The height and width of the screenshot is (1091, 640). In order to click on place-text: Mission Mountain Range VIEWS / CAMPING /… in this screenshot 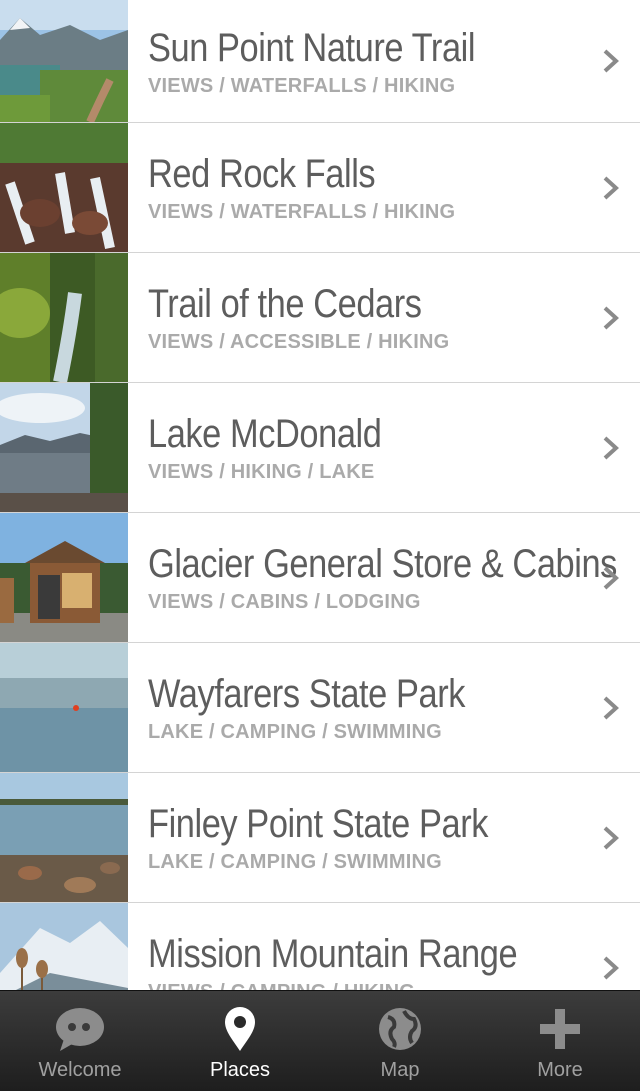, I will do `click(384, 946)`.